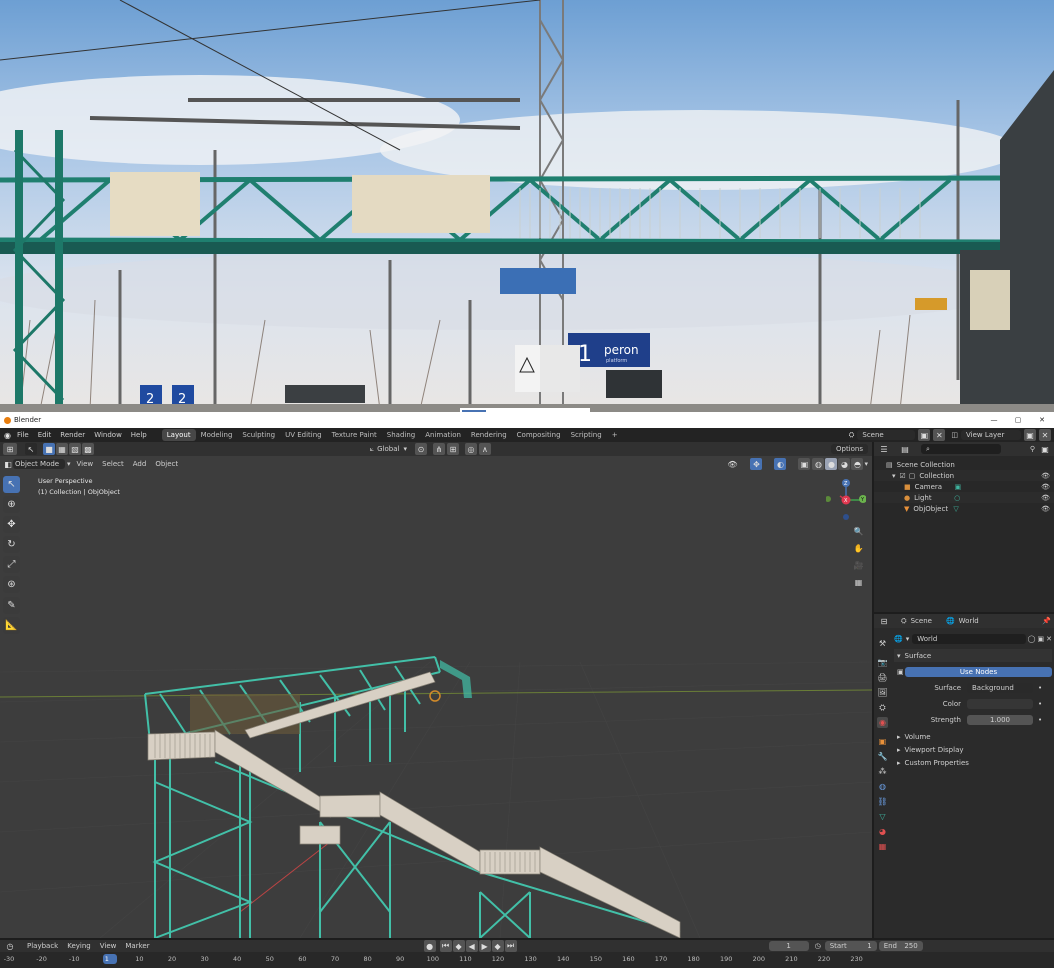 Image resolution: width=1054 pixels, height=968 pixels. I want to click on properties-editor-type-icon: ⊟, so click(884, 621).